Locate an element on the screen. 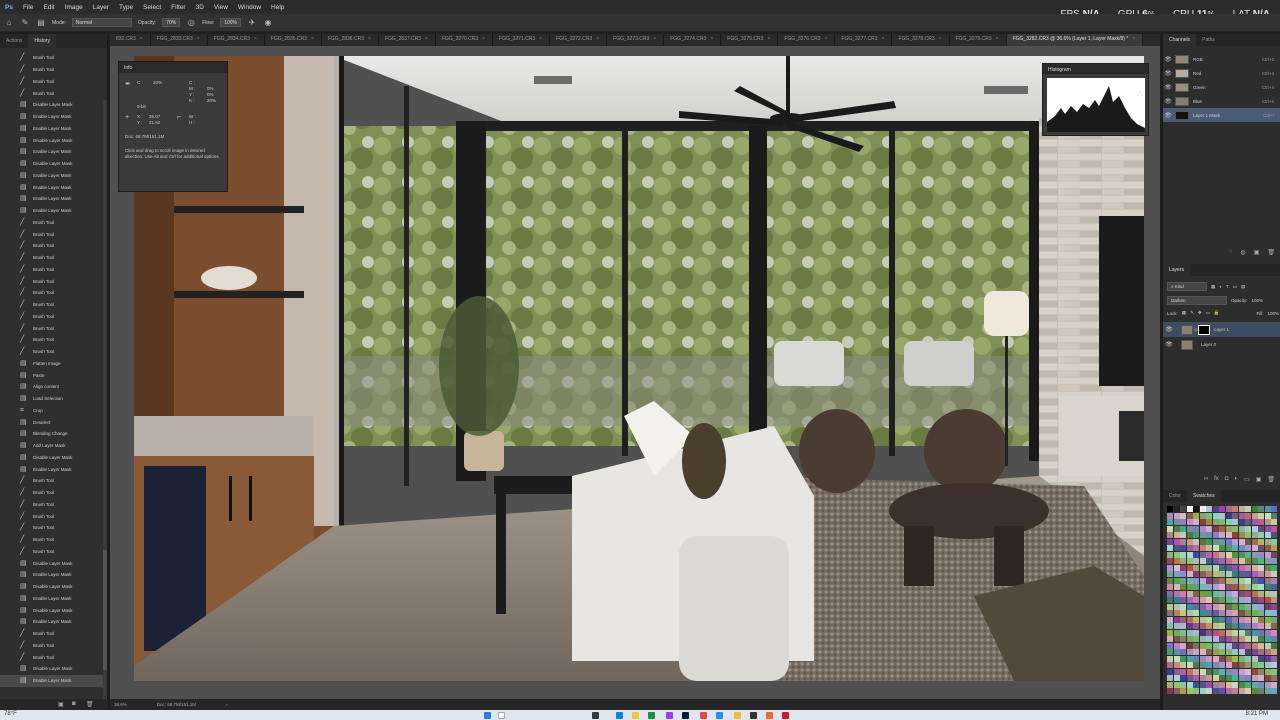  menu-layer: Layer is located at coordinates (101, 7).